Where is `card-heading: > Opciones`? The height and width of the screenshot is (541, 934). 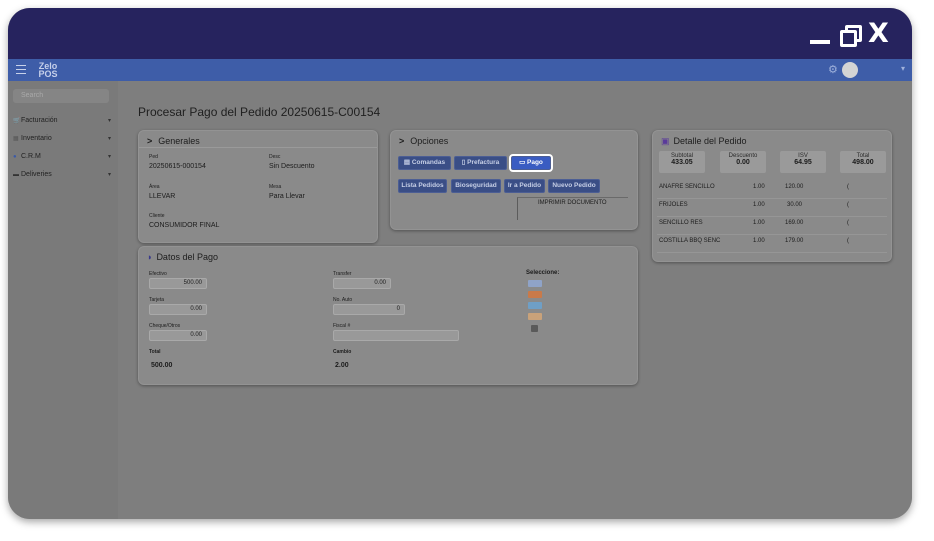
card-heading: > Opciones is located at coordinates (424, 141).